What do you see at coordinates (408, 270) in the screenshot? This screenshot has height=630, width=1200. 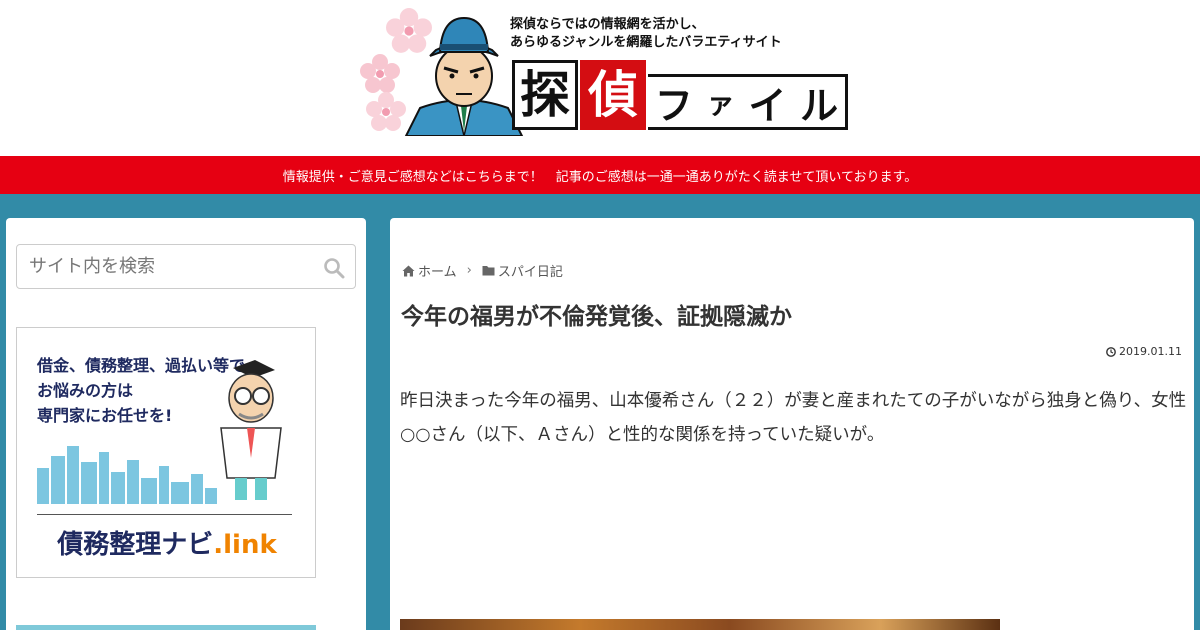 I see `home-icon` at bounding box center [408, 270].